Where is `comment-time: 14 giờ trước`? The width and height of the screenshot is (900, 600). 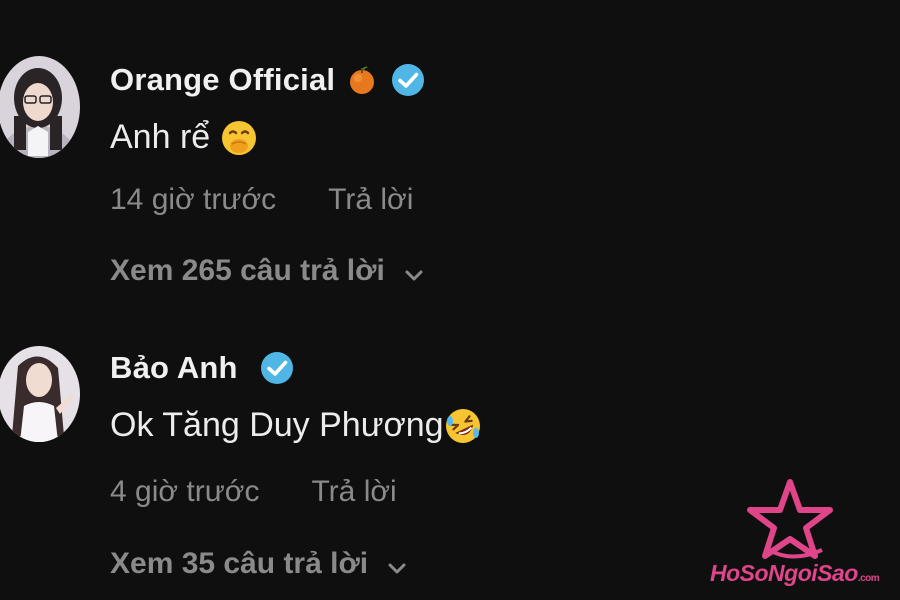
comment-time: 14 giờ trước is located at coordinates (193, 199).